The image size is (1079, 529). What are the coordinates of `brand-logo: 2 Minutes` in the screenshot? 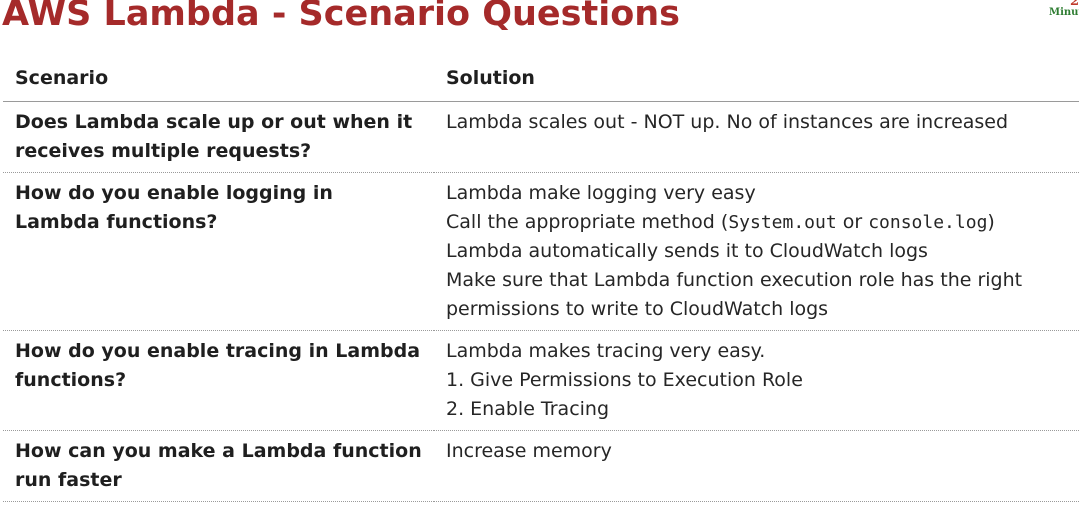 It's located at (1064, 12).